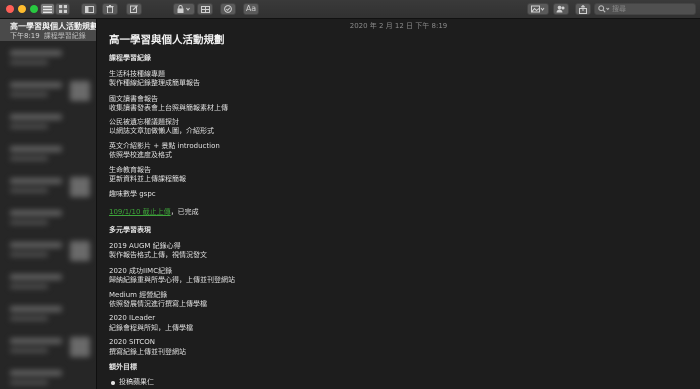 Image resolution: width=700 pixels, height=389 pixels. Describe the element at coordinates (132, 318) in the screenshot. I see `note-line: 2020 ILeader` at that location.